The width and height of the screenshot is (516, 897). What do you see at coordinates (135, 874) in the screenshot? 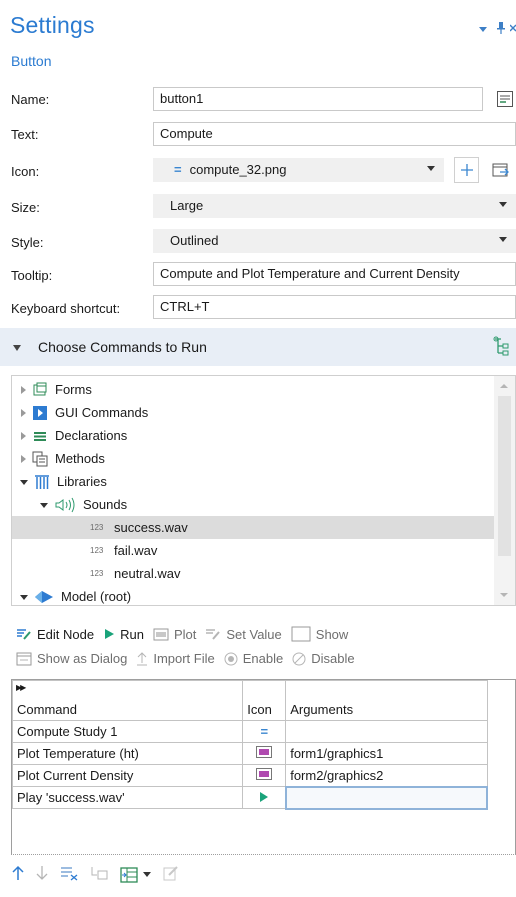
I see `insert-table-icon` at bounding box center [135, 874].